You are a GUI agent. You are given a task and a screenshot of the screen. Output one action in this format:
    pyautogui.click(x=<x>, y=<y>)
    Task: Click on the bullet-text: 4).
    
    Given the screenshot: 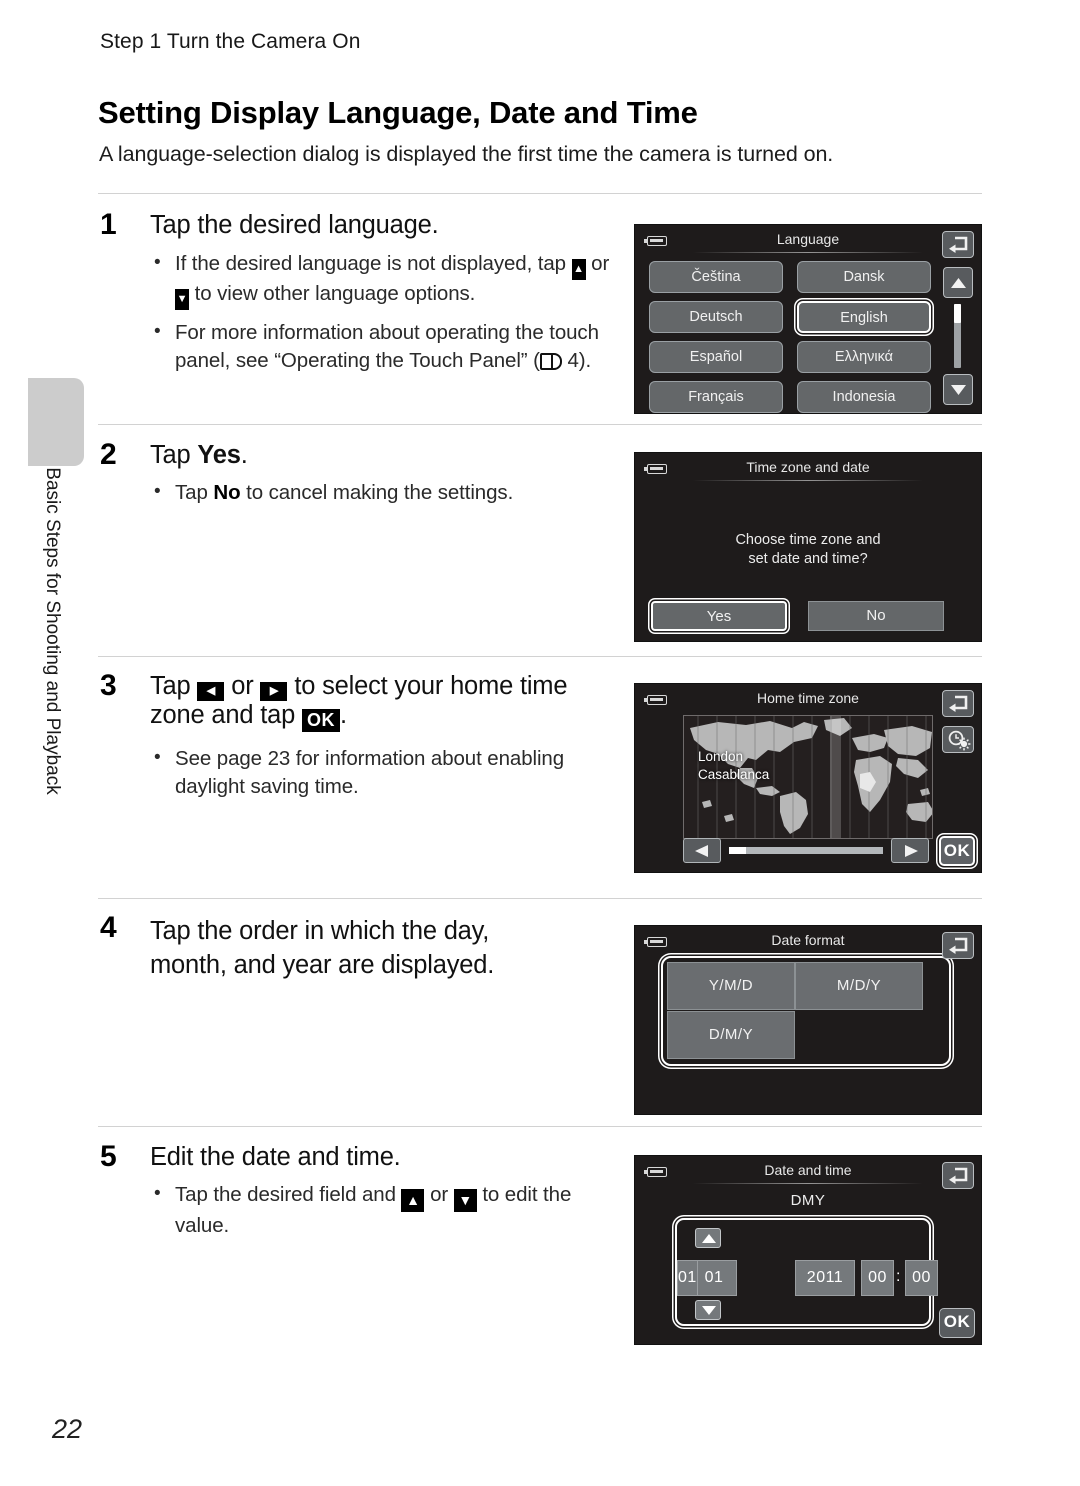 What is the action you would take?
    pyautogui.click(x=576, y=360)
    